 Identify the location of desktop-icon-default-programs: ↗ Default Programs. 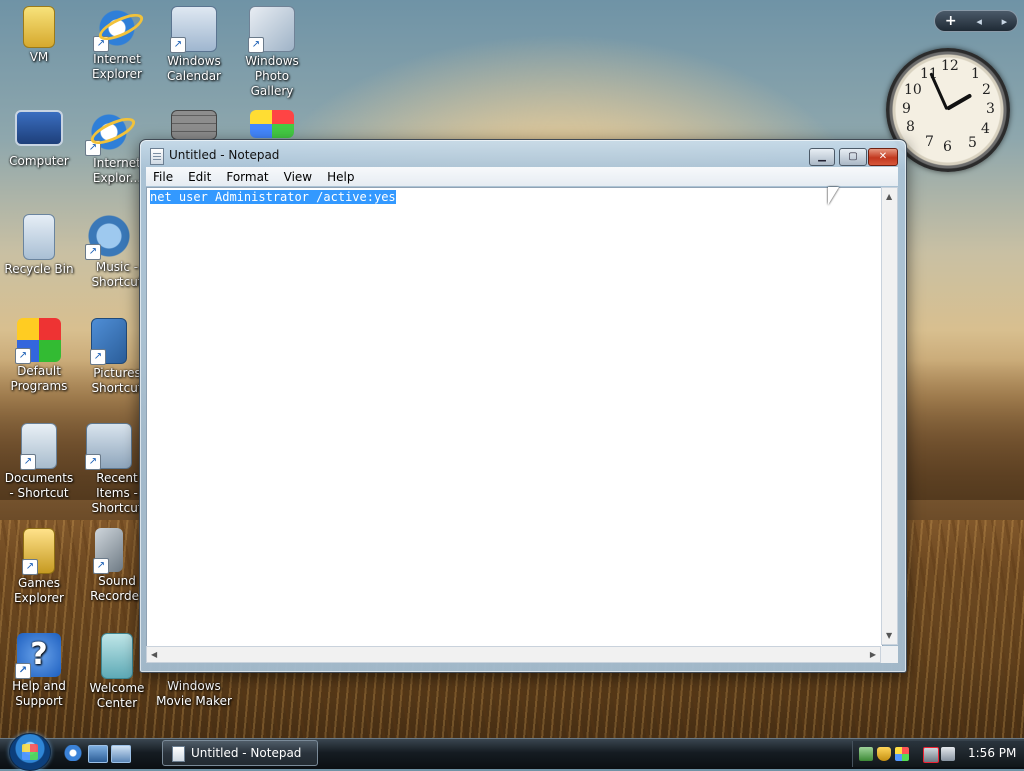
(39, 356).